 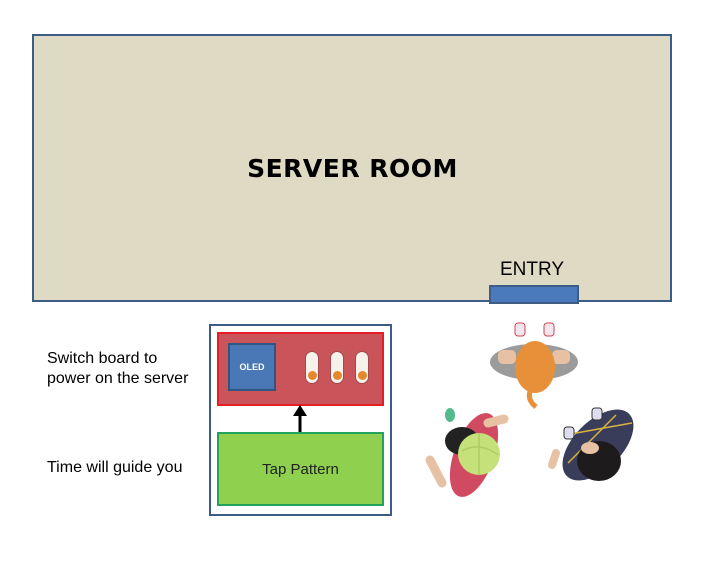 I want to click on person-dark-hair-icon, so click(x=591, y=444).